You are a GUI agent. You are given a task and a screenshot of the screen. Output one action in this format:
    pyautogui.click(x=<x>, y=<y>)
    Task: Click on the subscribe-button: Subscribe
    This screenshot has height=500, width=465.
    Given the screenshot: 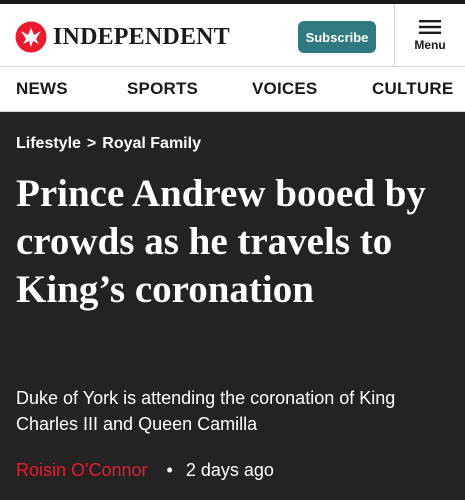 What is the action you would take?
    pyautogui.click(x=337, y=37)
    